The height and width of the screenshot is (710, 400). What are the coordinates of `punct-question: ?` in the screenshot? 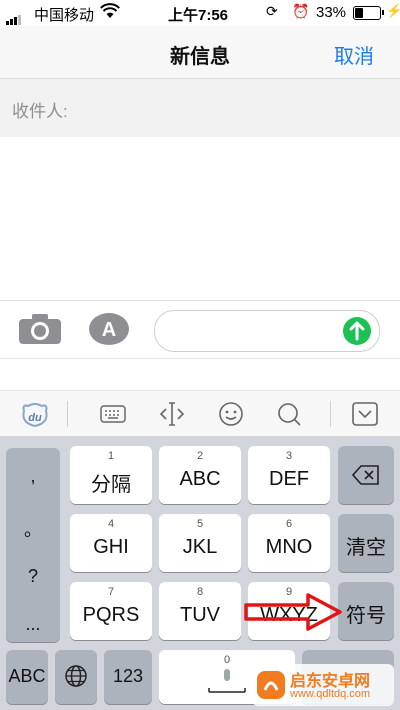 It's located at (33, 576).